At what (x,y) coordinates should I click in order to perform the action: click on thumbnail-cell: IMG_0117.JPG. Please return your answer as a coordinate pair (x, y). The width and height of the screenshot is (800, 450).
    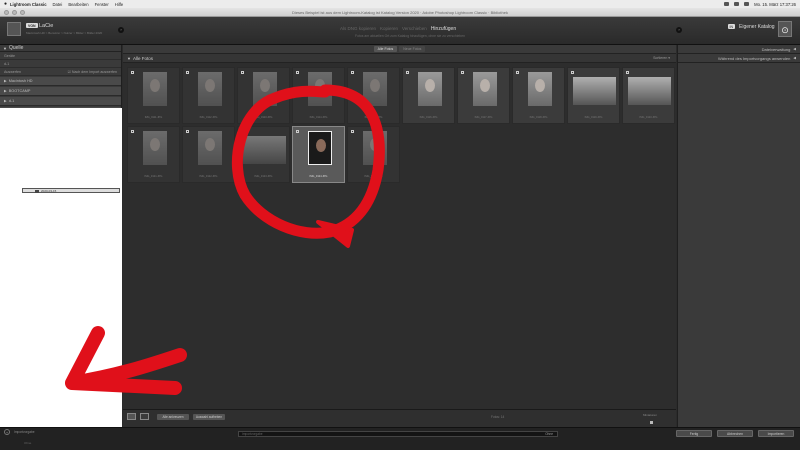
    Looking at the image, I should click on (483, 95).